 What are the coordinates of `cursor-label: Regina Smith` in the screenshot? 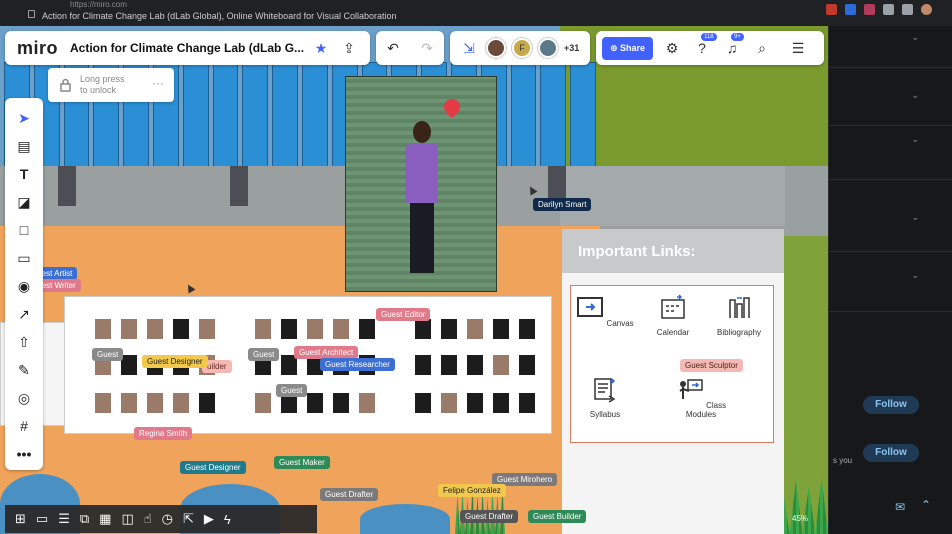 It's located at (163, 433).